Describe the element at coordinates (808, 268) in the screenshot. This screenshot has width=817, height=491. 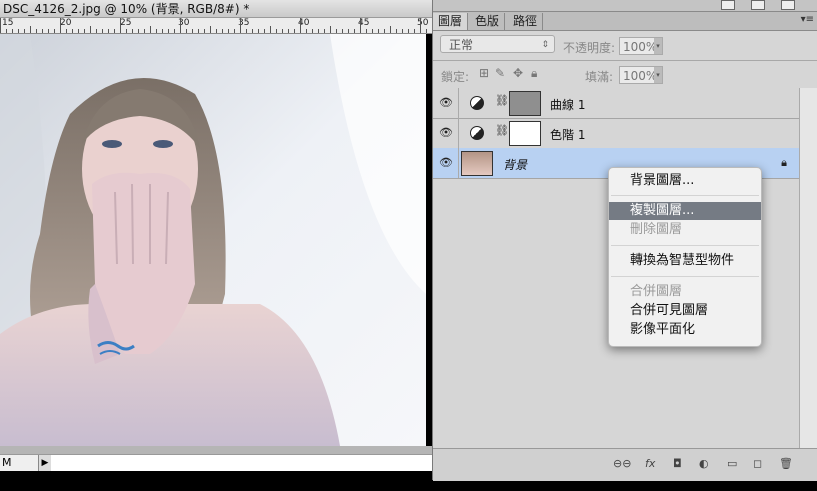
I see `layers-scrollbar` at that location.